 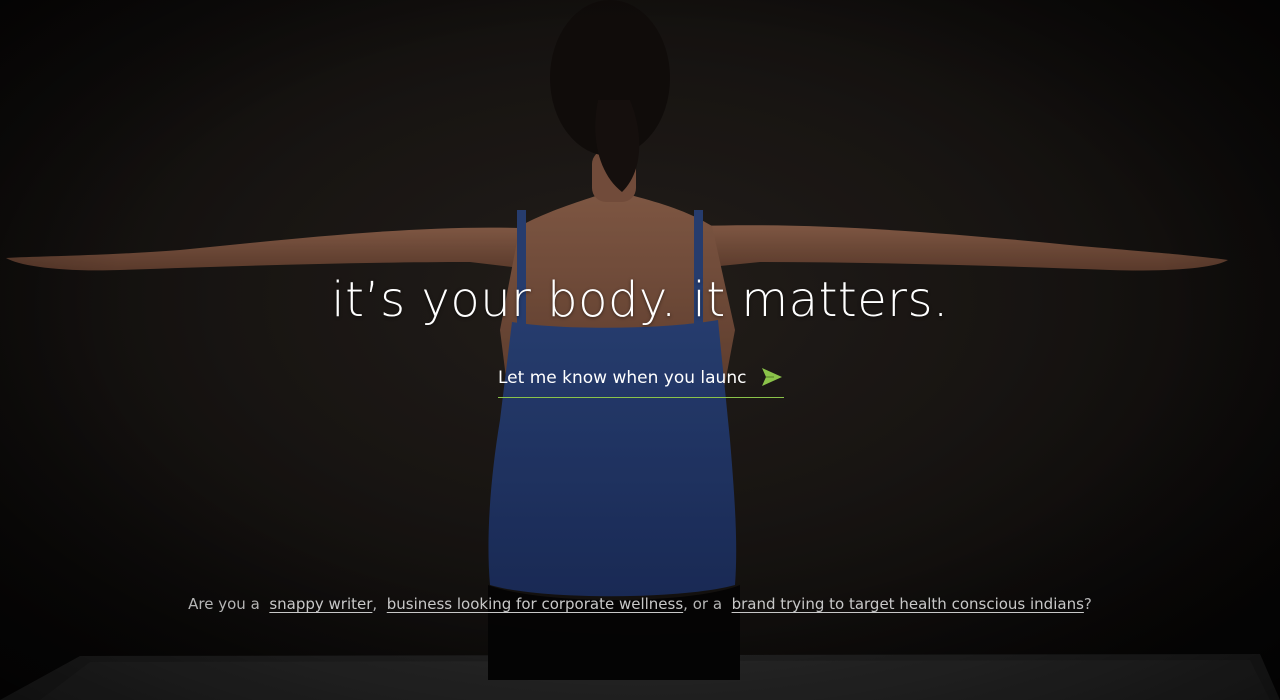 I want to click on send-arrow-icon, so click(x=772, y=377).